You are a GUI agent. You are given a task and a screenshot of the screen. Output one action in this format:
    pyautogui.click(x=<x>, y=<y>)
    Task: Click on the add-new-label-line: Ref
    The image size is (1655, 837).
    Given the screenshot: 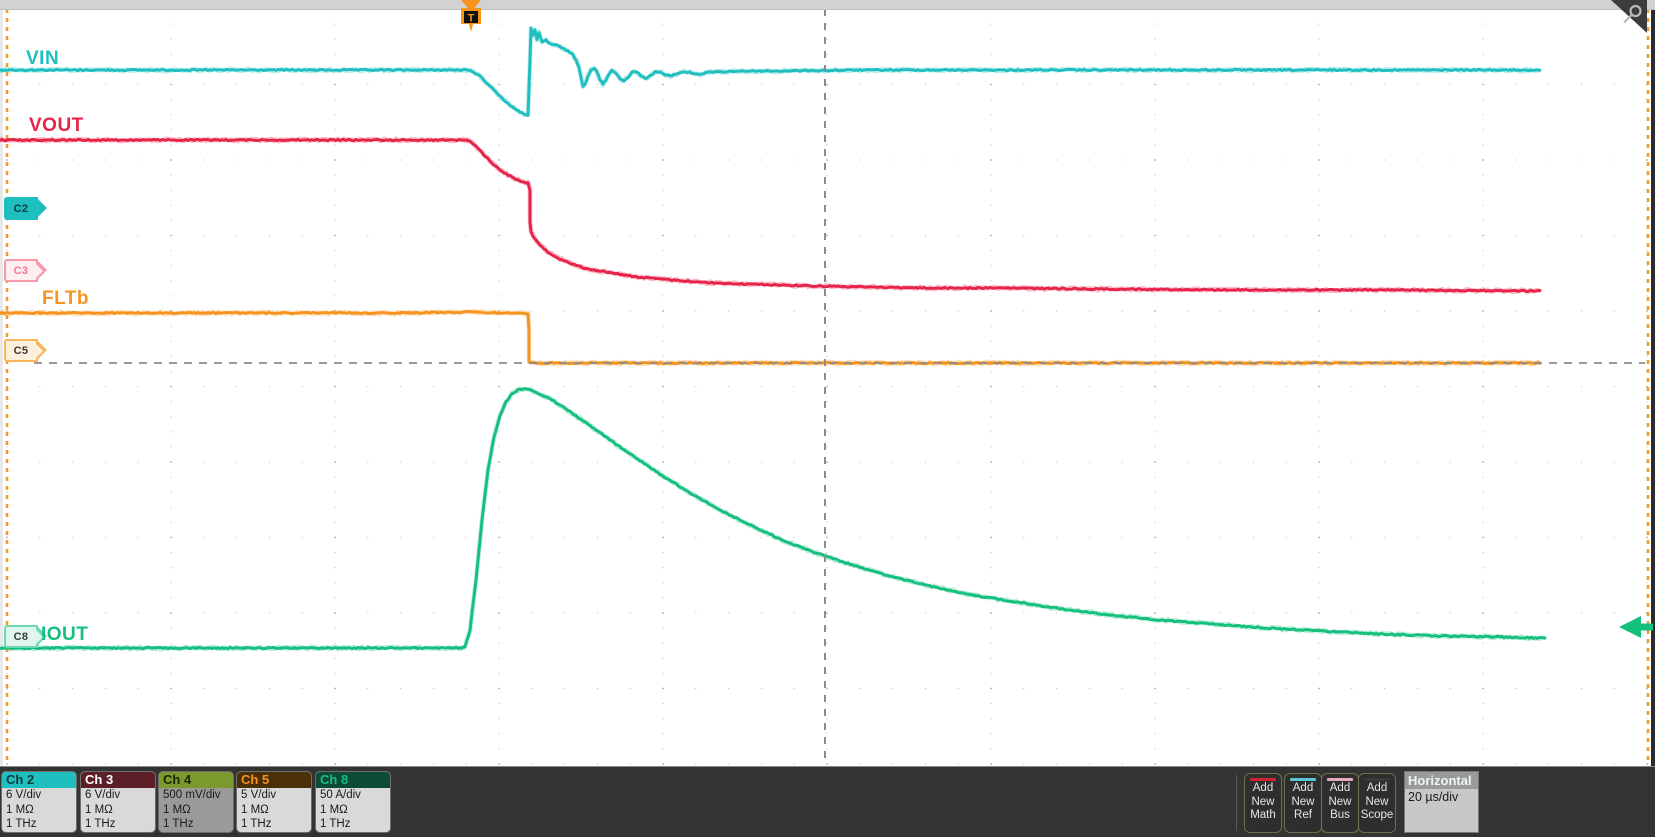 What is the action you would take?
    pyautogui.click(x=1303, y=815)
    